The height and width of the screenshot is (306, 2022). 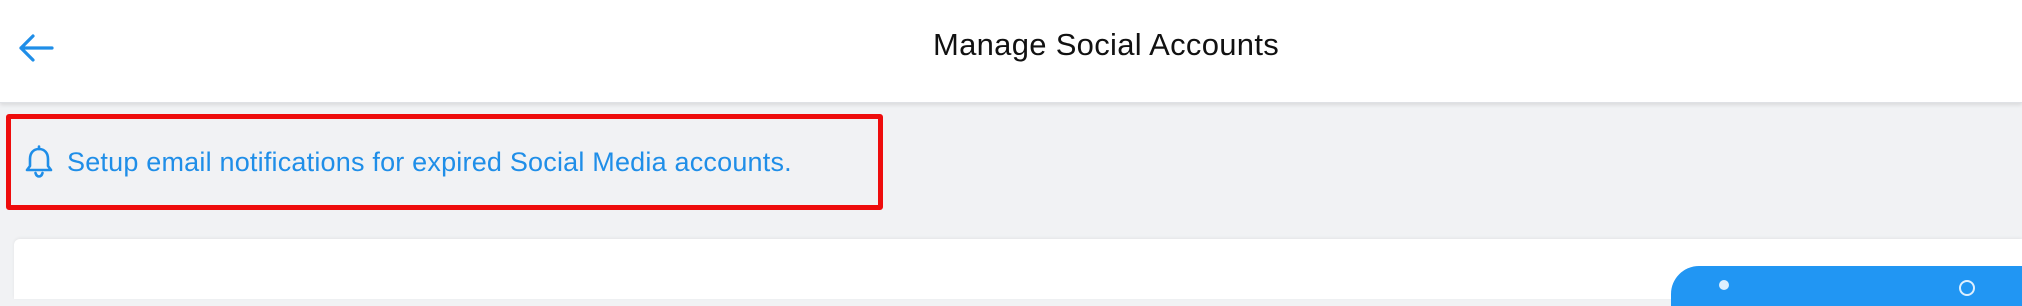 I want to click on bell-icon, so click(x=40, y=162).